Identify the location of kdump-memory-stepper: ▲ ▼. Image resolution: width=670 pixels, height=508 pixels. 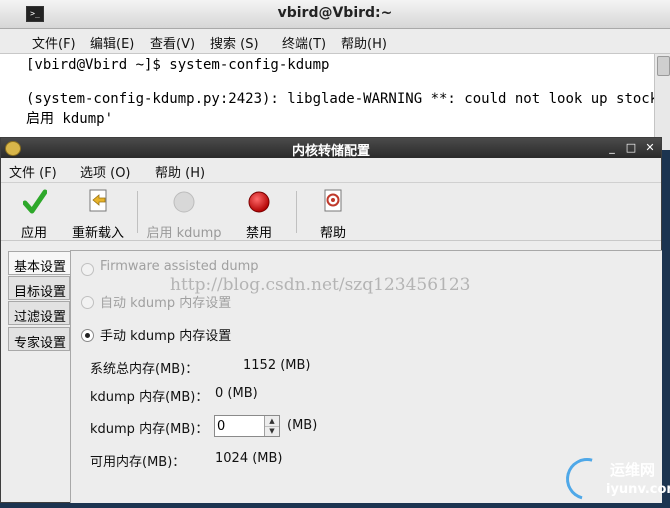
(247, 426).